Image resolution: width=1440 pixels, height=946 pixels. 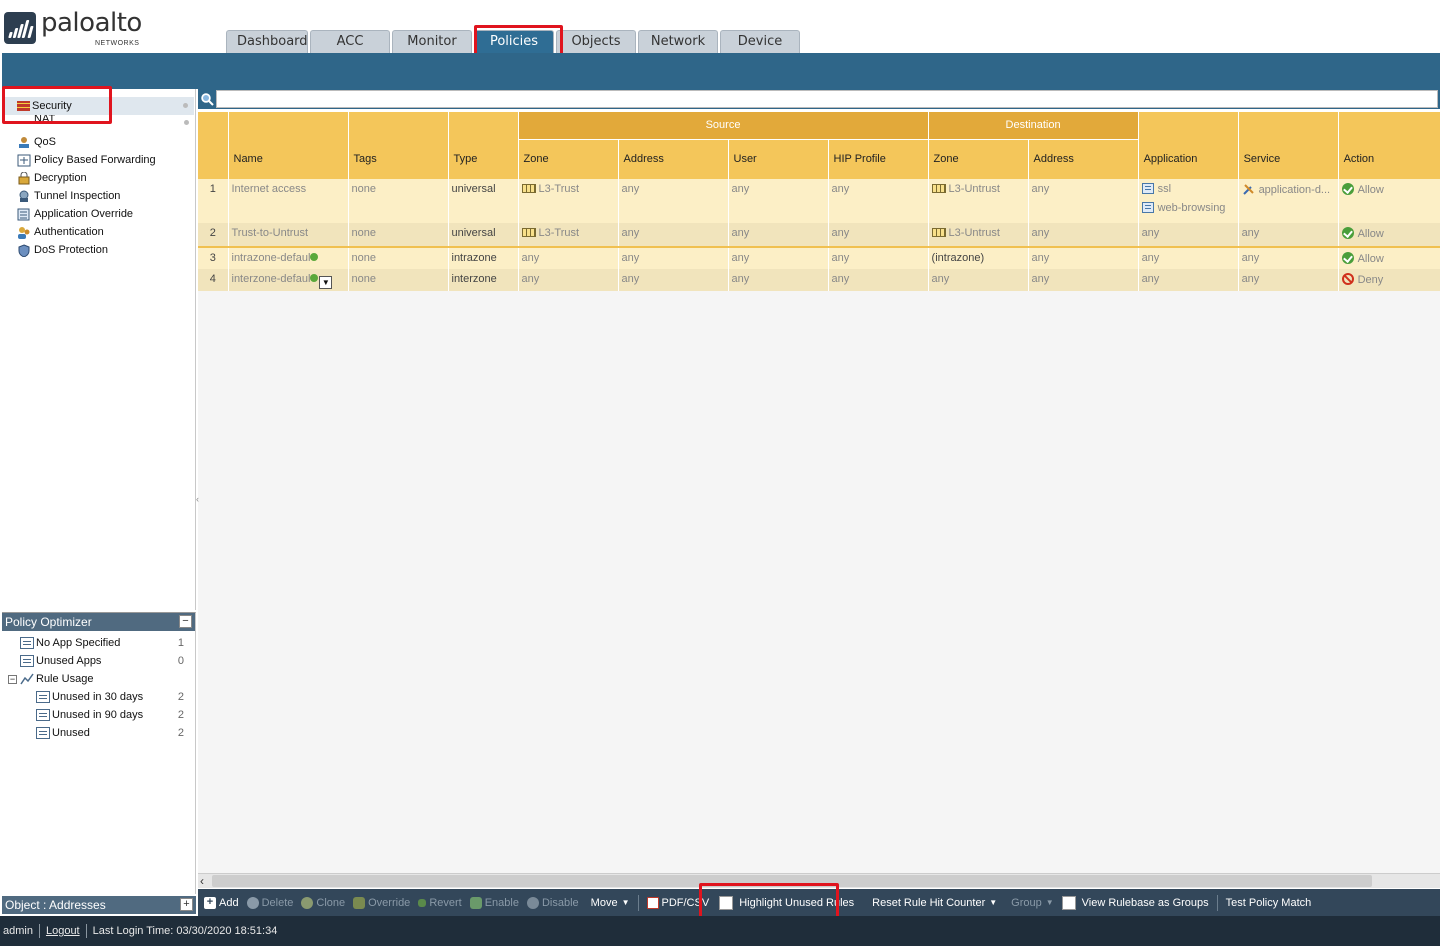 I want to click on expand-icon: +, so click(x=186, y=904).